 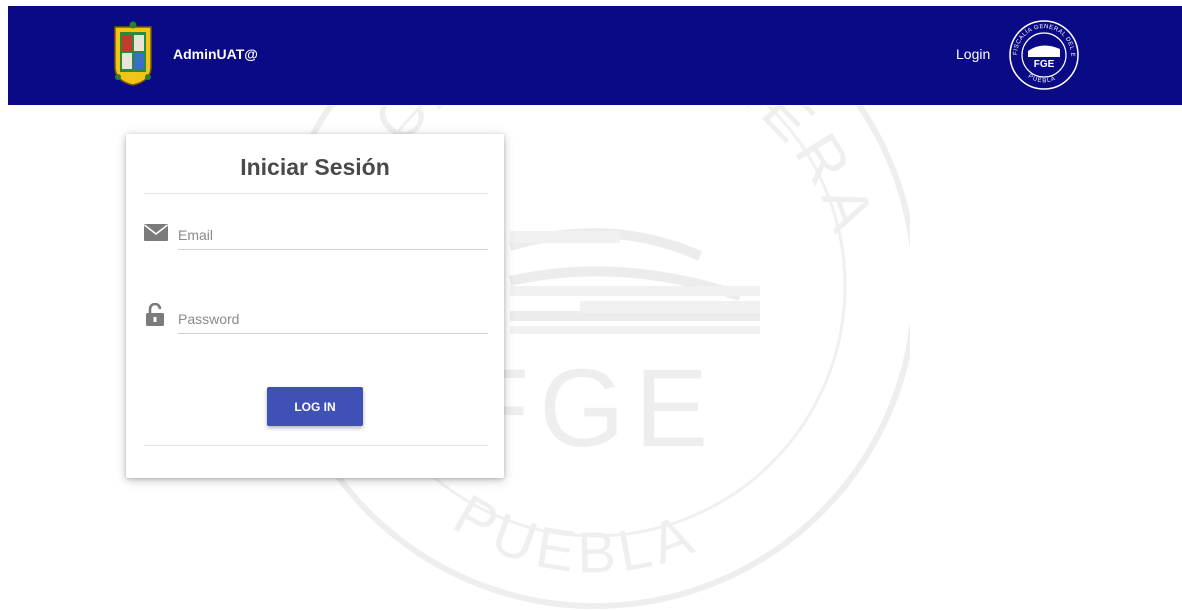 What do you see at coordinates (1044, 64) in the screenshot?
I see `seal-fge-text: FGE` at bounding box center [1044, 64].